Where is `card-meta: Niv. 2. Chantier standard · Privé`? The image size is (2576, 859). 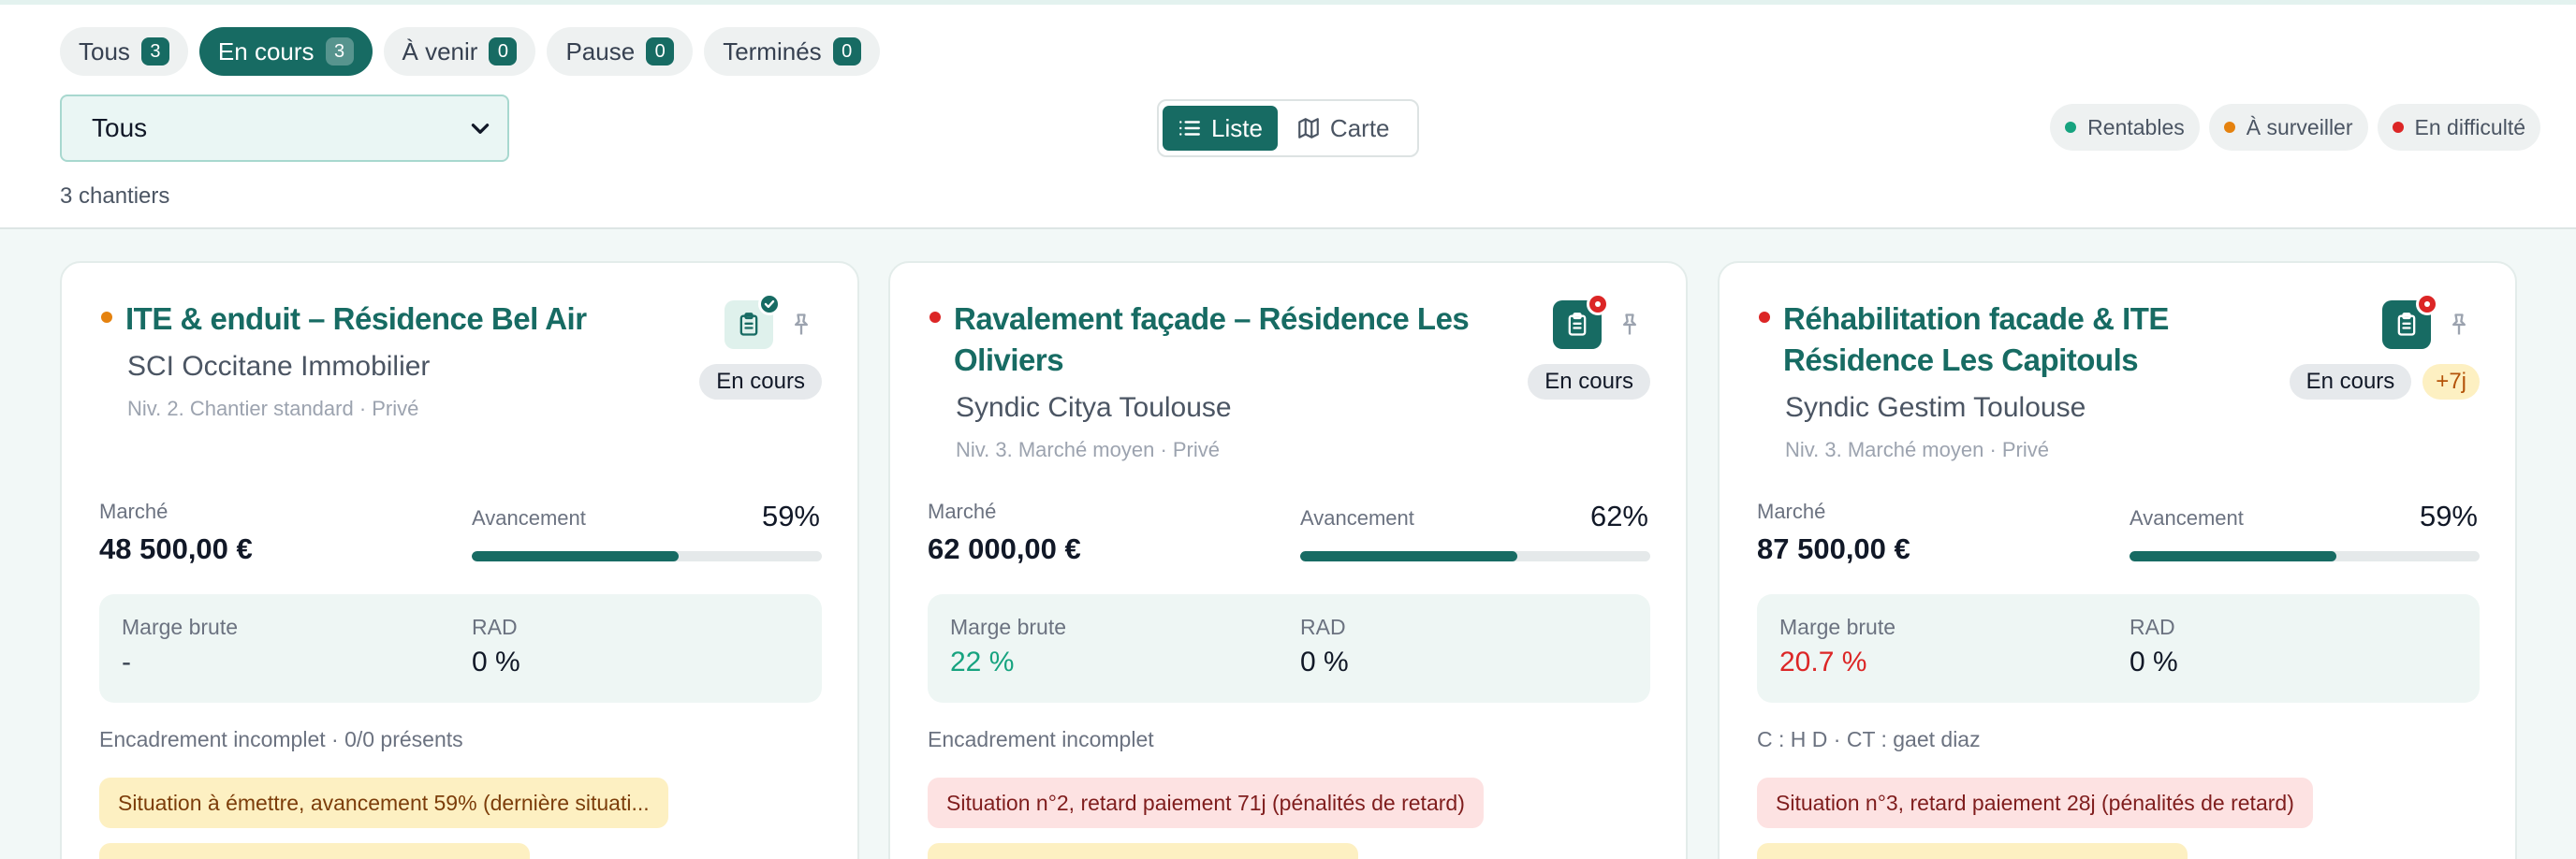
card-meta: Niv. 2. Chantier standard · Privé is located at coordinates (273, 408).